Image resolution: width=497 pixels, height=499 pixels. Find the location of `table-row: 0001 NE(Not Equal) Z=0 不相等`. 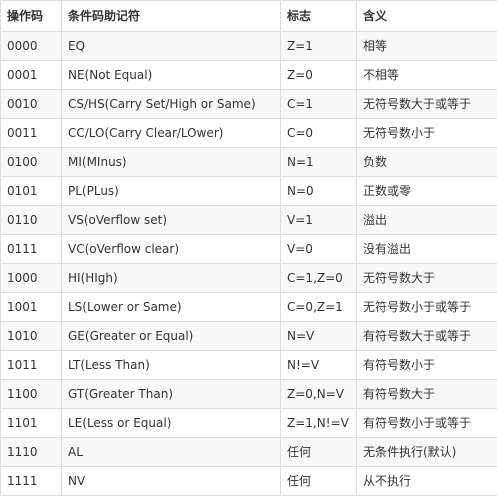

table-row: 0001 NE(Not Equal) Z=0 不相等 is located at coordinates (248, 75).